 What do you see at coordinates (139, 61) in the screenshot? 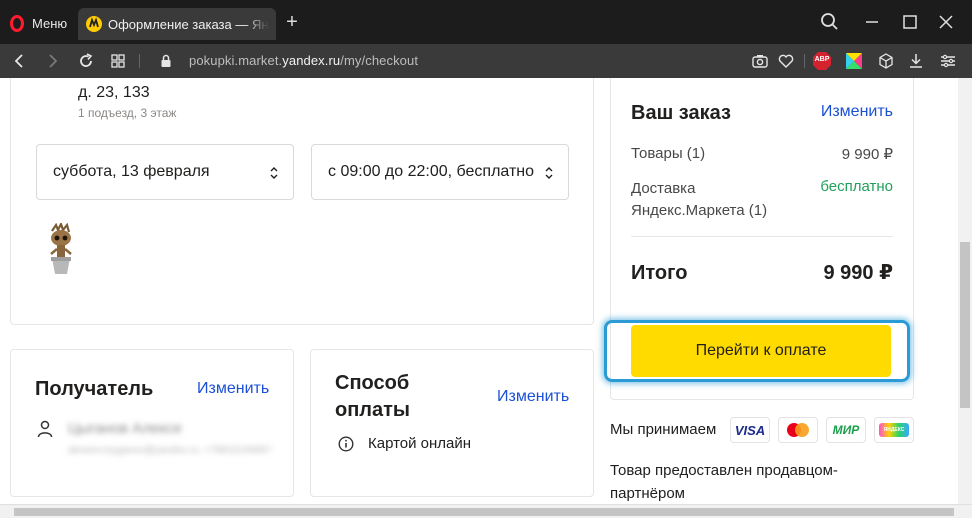
I see `address-separator` at bounding box center [139, 61].